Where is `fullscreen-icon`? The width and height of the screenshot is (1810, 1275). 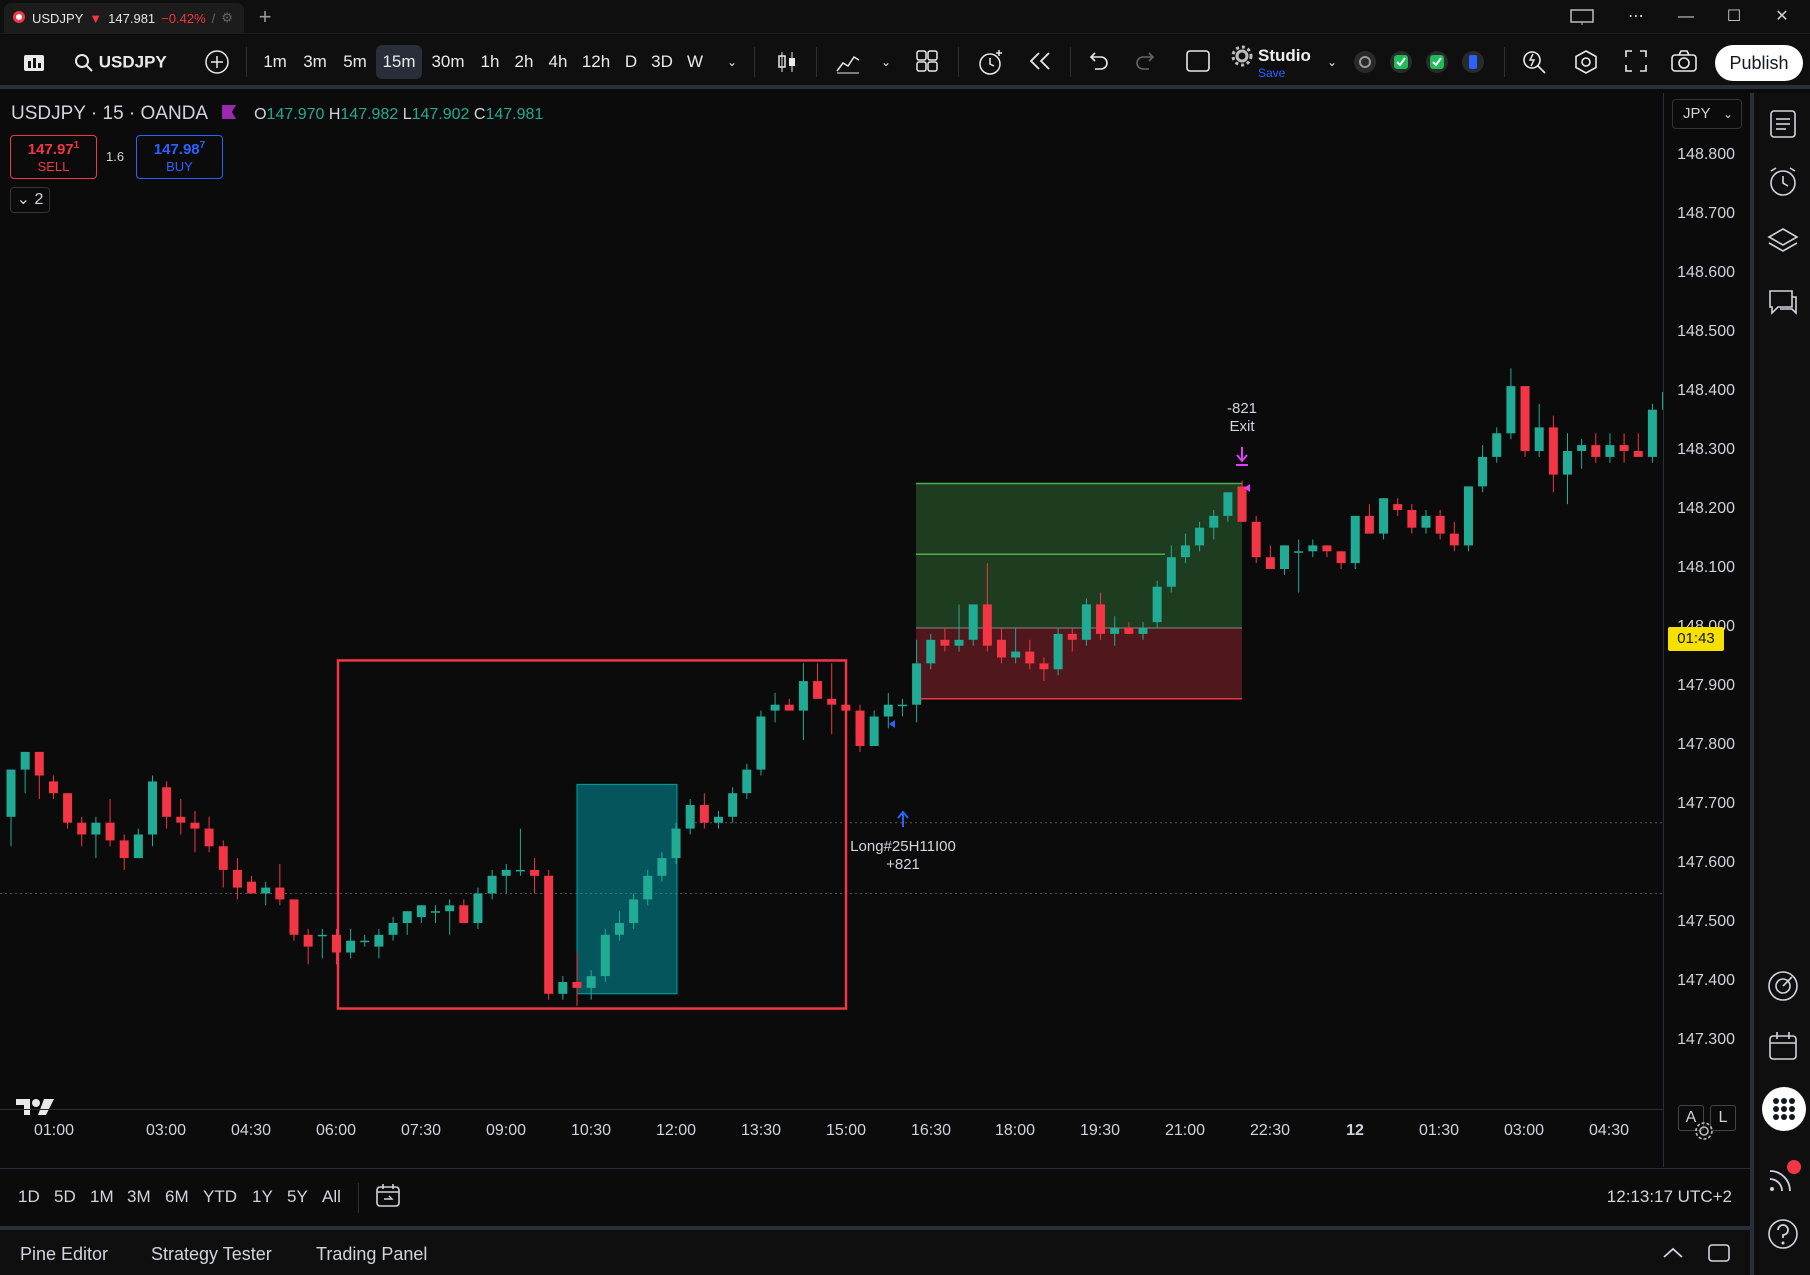 fullscreen-icon is located at coordinates (1636, 62).